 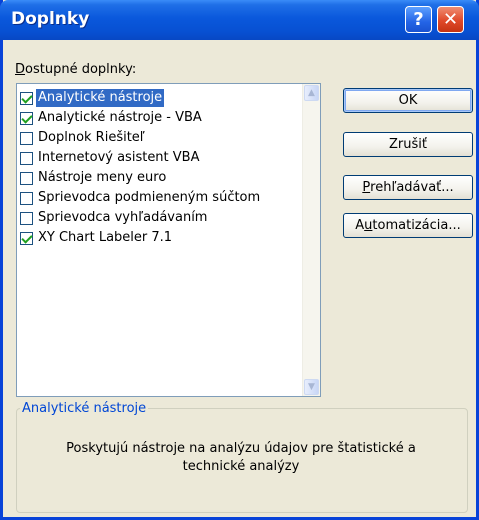 I want to click on list-item: Sprievodca vyhľadávaním, so click(x=159, y=218).